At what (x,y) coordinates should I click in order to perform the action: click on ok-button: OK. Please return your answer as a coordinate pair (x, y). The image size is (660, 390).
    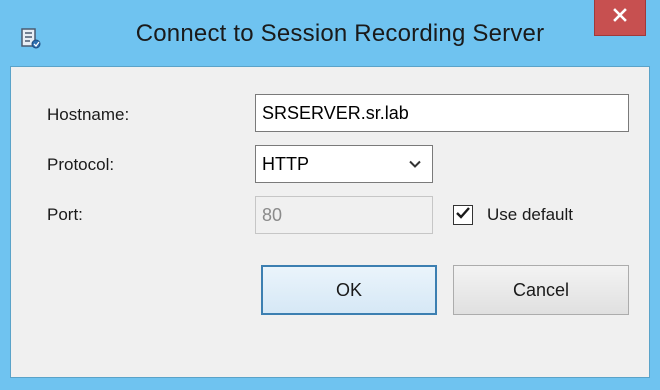
    Looking at the image, I should click on (349, 290).